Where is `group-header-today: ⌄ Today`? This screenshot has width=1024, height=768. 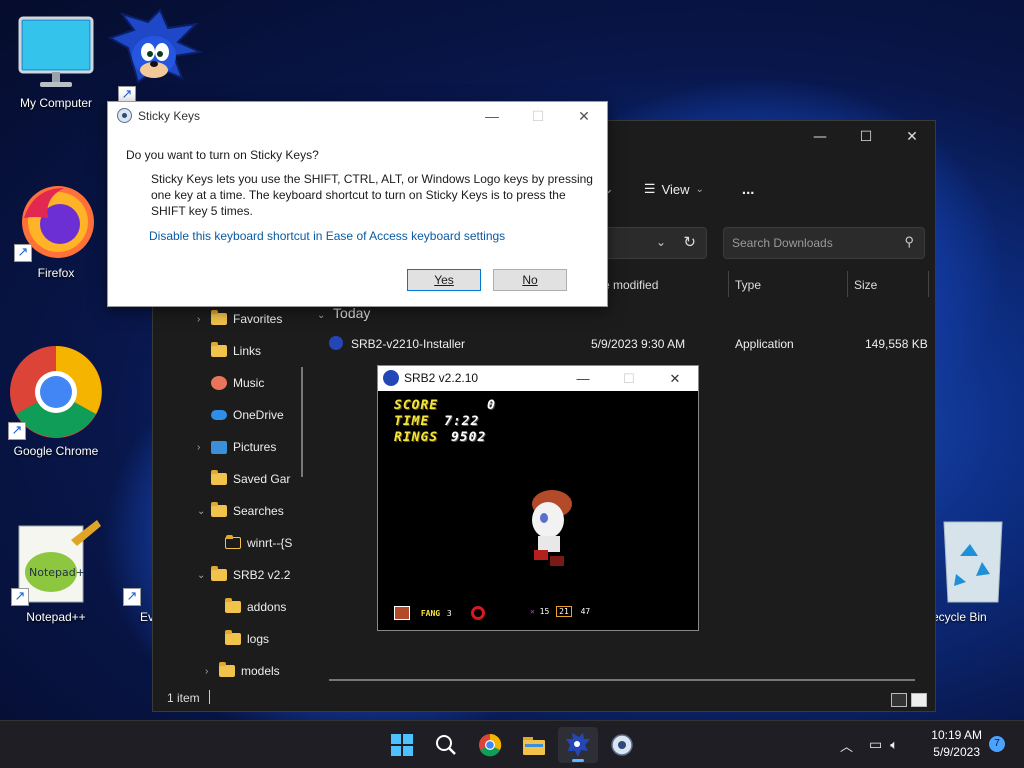 group-header-today: ⌄ Today is located at coordinates (343, 313).